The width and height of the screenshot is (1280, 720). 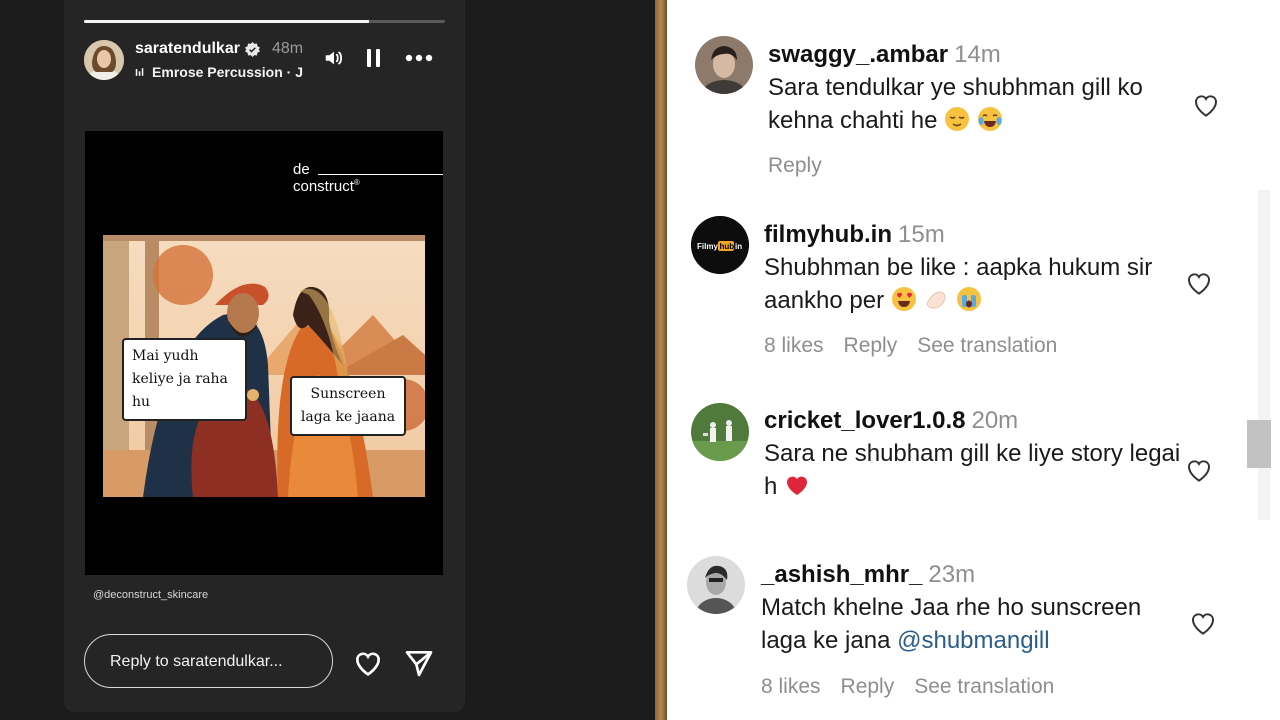 What do you see at coordinates (989, 119) in the screenshot?
I see `tears-of-joy-emoji` at bounding box center [989, 119].